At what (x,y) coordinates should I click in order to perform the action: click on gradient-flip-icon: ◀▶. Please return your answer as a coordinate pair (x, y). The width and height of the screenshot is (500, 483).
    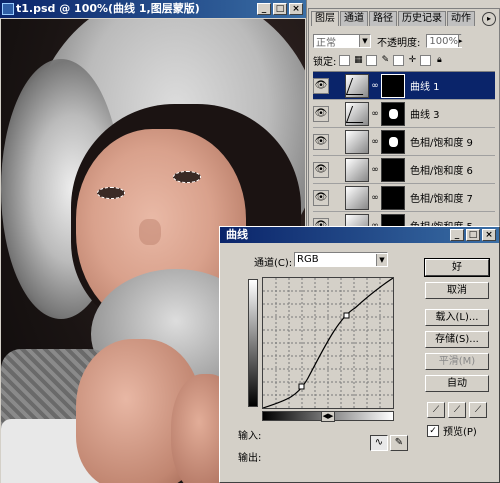
    Looking at the image, I should click on (328, 416).